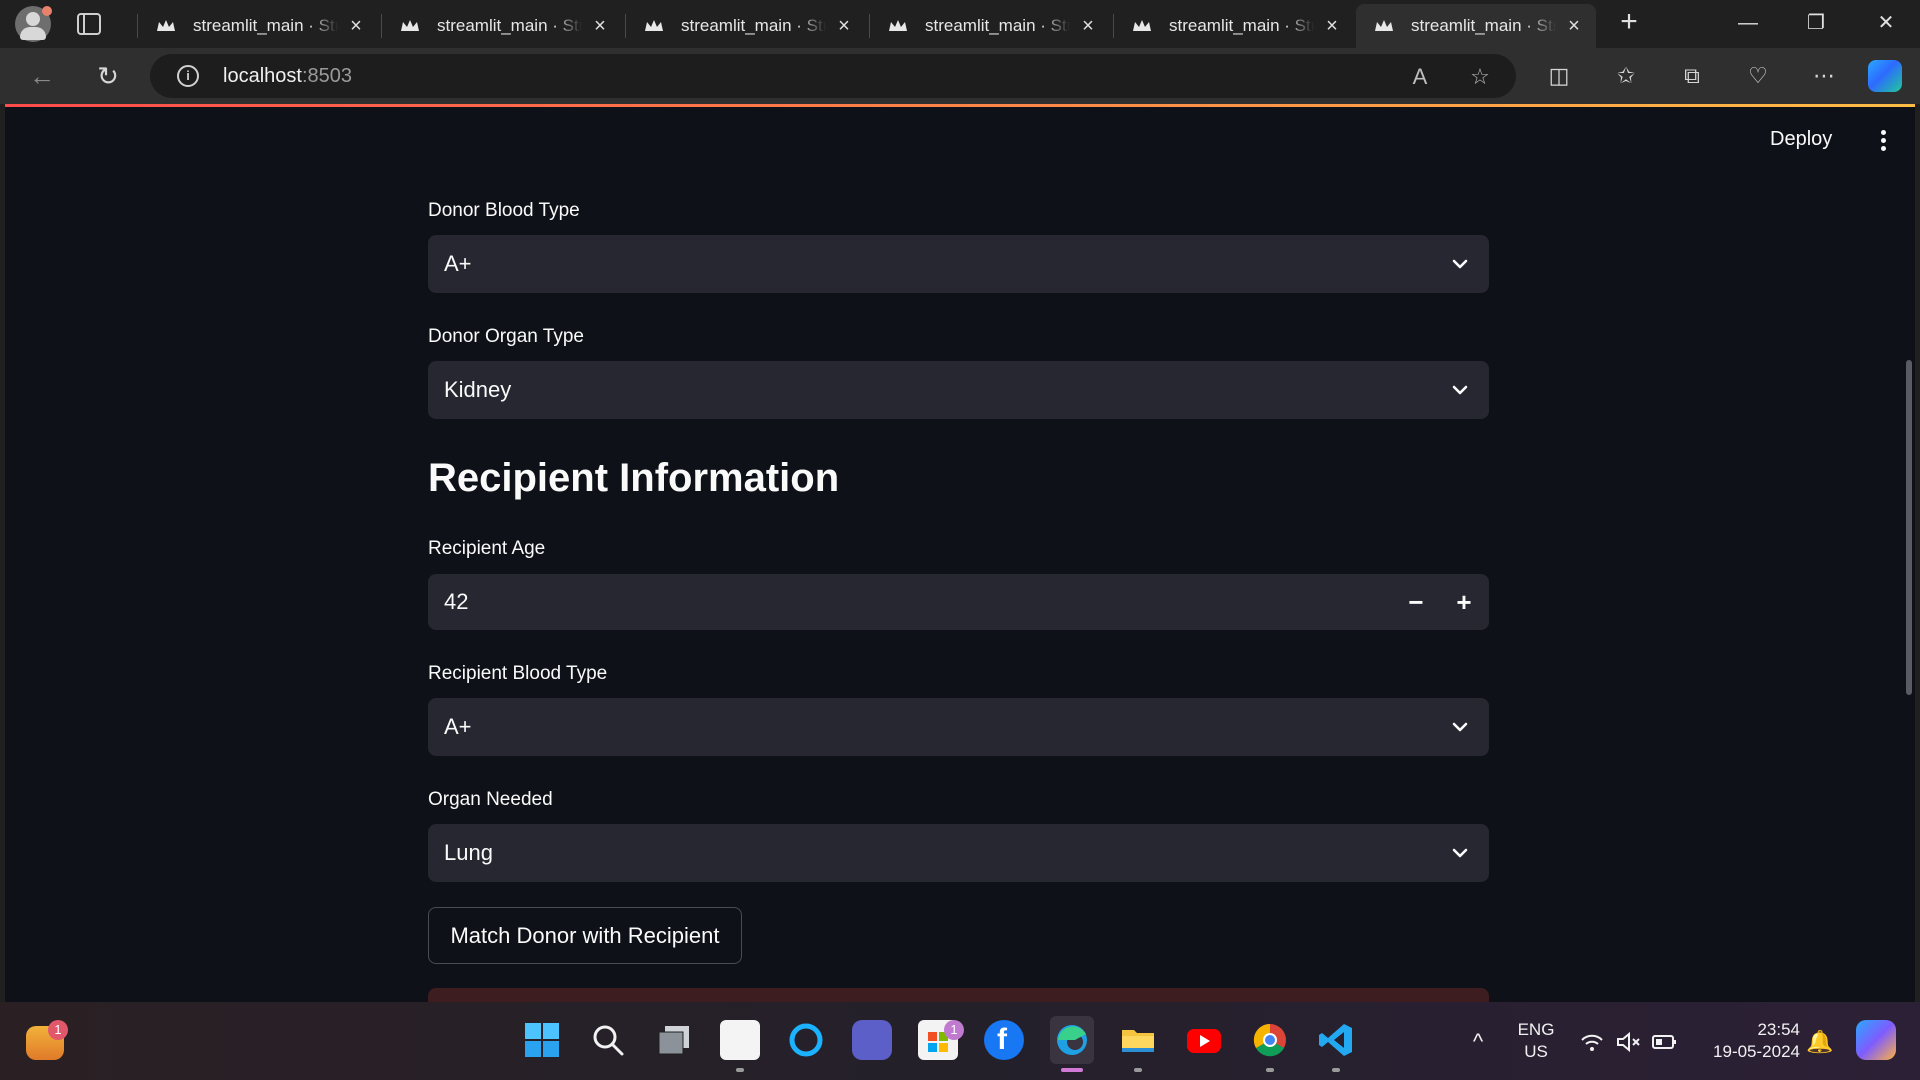  I want to click on magnifier-icon, so click(608, 1040).